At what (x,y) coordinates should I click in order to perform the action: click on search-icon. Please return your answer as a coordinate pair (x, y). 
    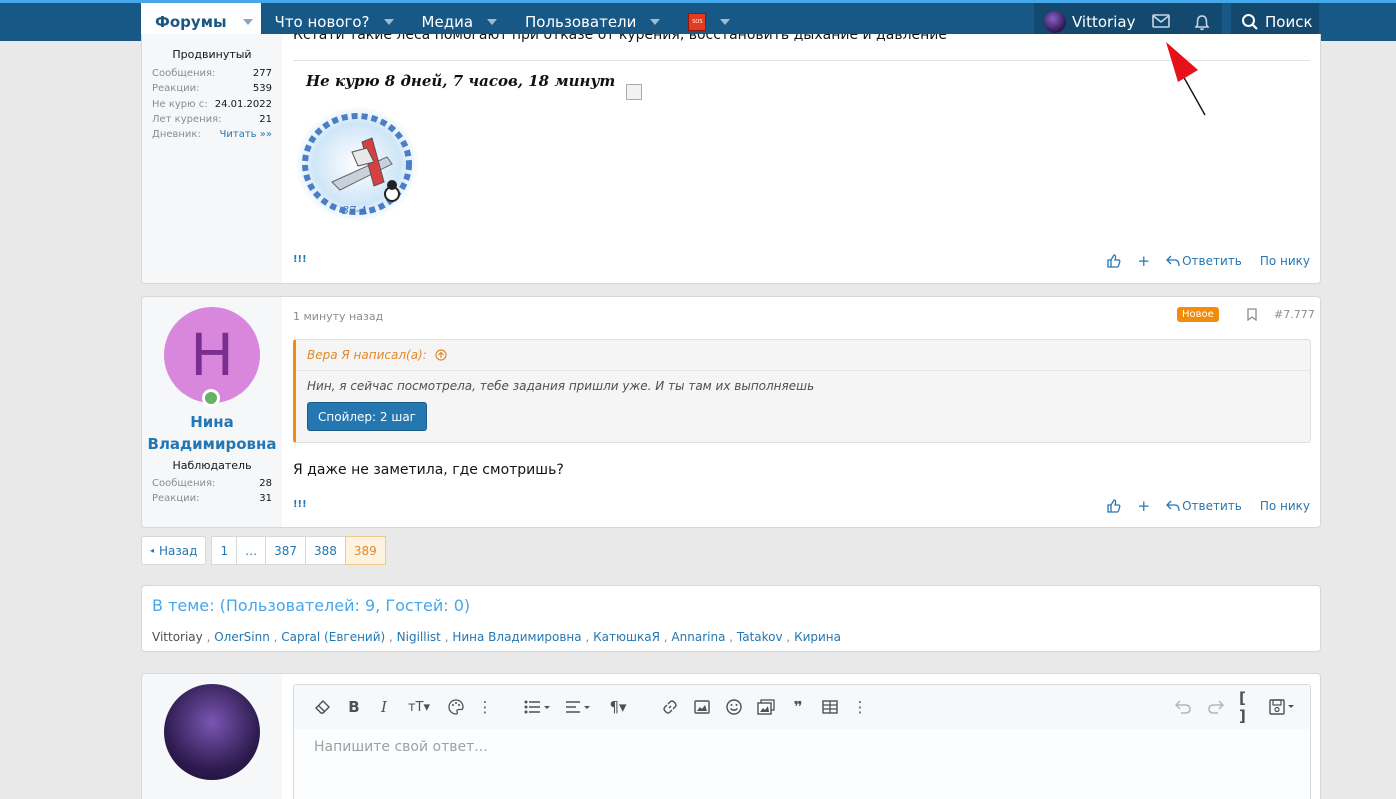
    Looking at the image, I should click on (1250, 22).